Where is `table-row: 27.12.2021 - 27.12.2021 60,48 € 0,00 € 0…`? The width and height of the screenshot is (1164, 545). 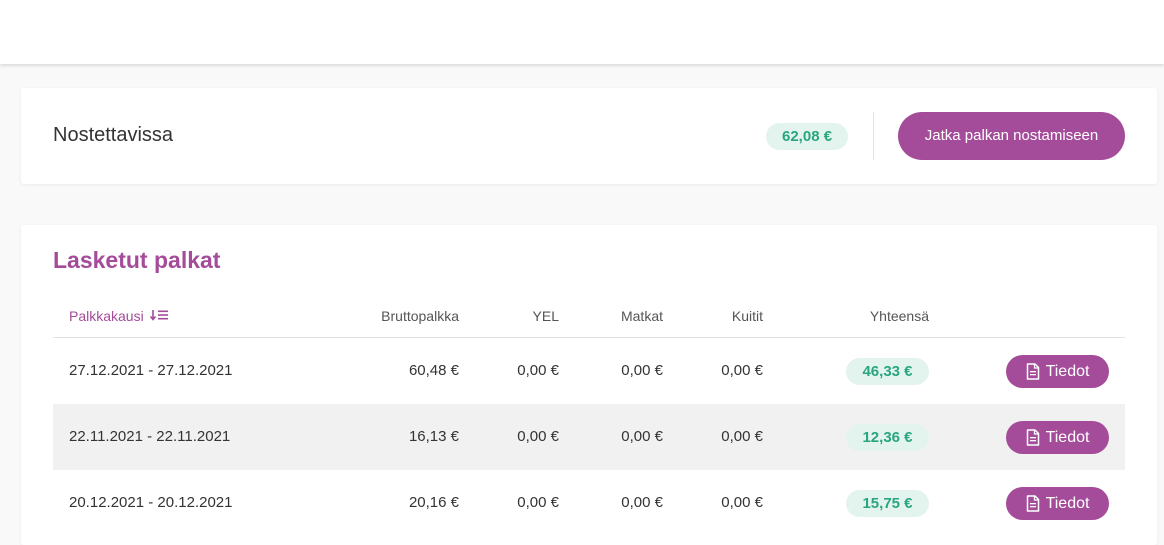 table-row: 27.12.2021 - 27.12.2021 60,48 € 0,00 € 0… is located at coordinates (589, 371).